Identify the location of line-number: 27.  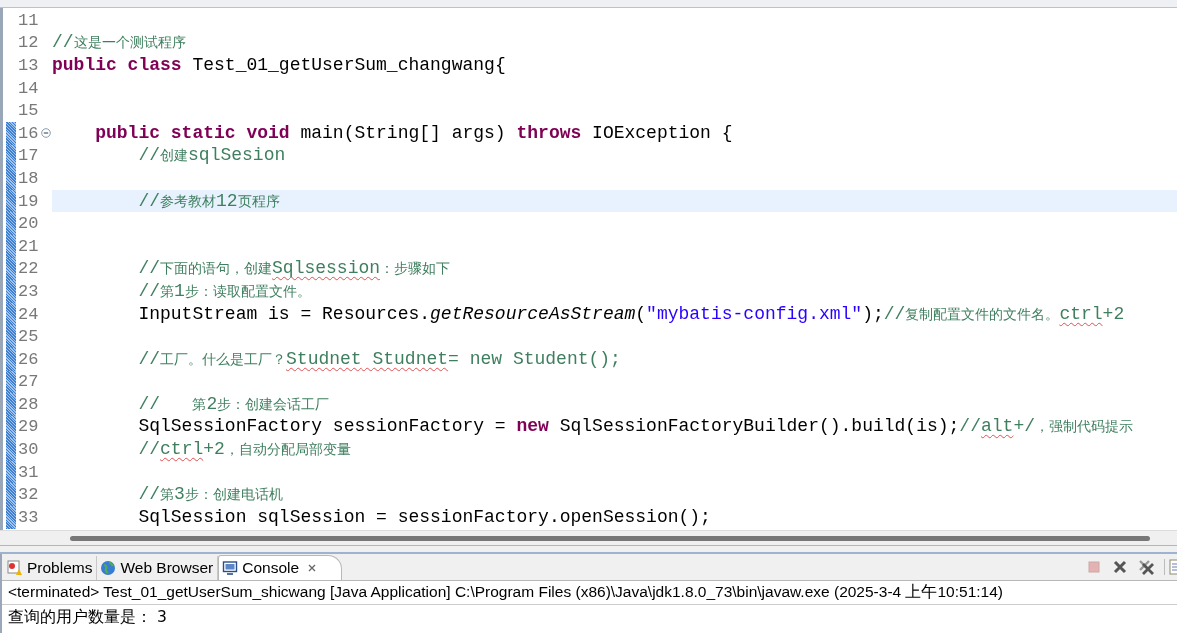
(28, 382).